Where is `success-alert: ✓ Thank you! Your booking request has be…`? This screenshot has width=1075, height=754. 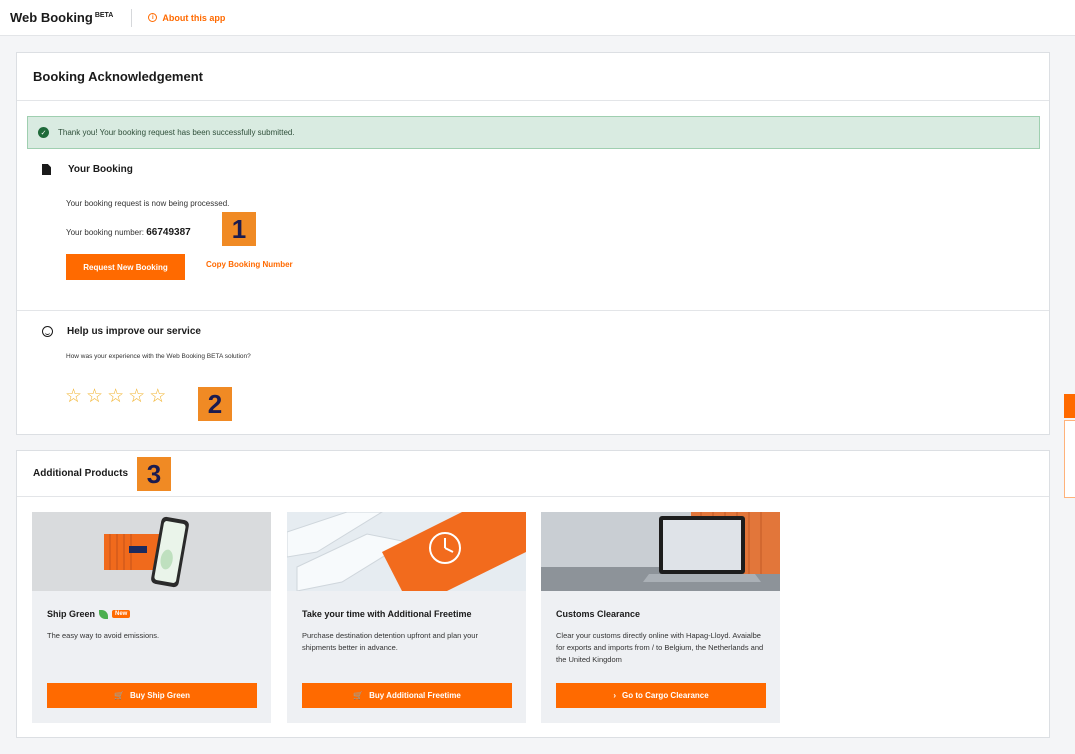
success-alert: ✓ Thank you! Your booking request has be… is located at coordinates (533, 132).